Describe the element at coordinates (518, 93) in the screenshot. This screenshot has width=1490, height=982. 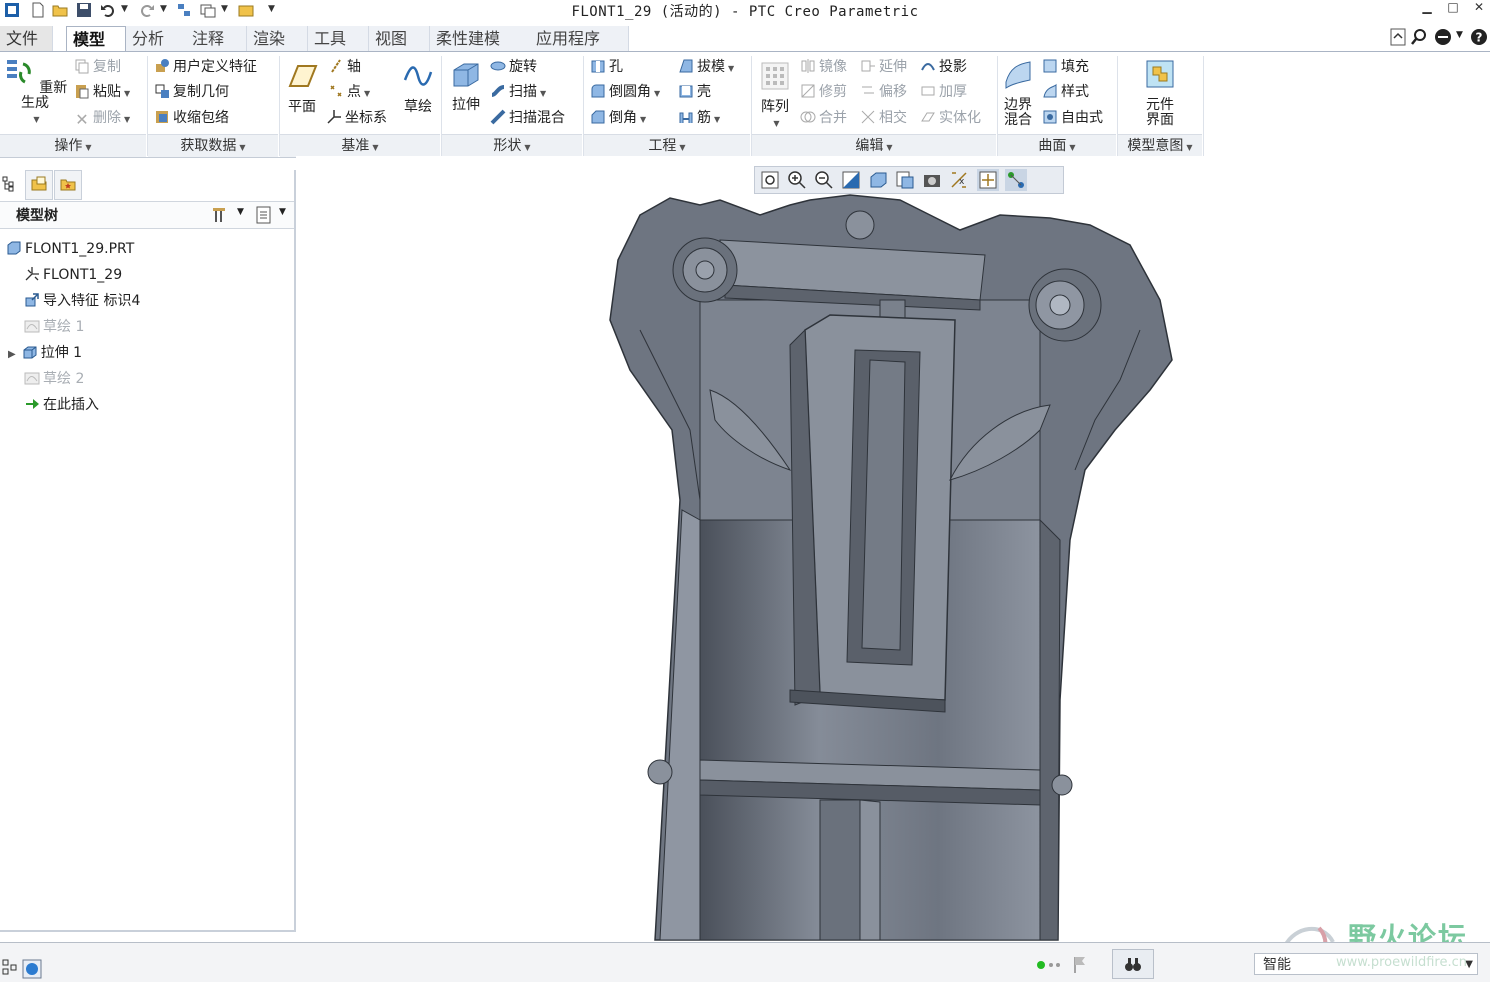
I see `sweep-button: 扫描 ▼` at that location.